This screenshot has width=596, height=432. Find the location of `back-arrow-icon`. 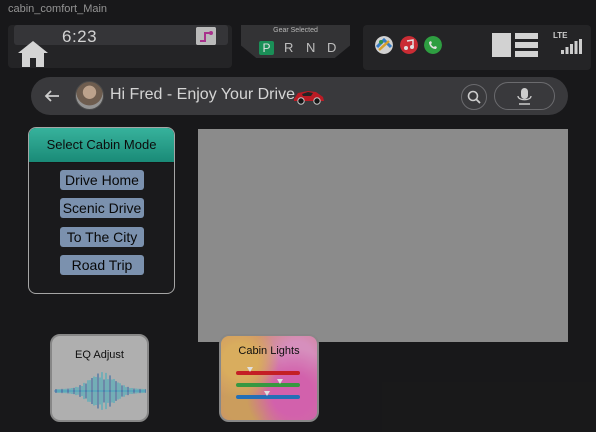

back-arrow-icon is located at coordinates (52, 96).